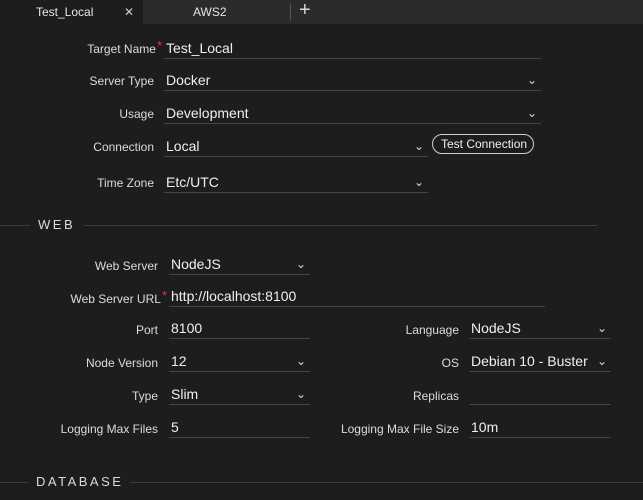 Image resolution: width=643 pixels, height=500 pixels. What do you see at coordinates (121, 81) in the screenshot?
I see `server-type-label: Server Type` at bounding box center [121, 81].